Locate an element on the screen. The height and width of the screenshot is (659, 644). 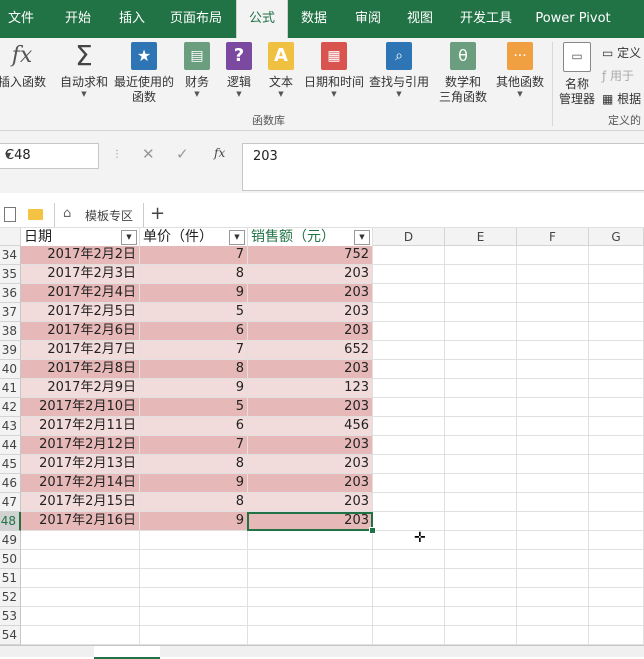
tab-formulas: 公式 is located at coordinates (262, 19).